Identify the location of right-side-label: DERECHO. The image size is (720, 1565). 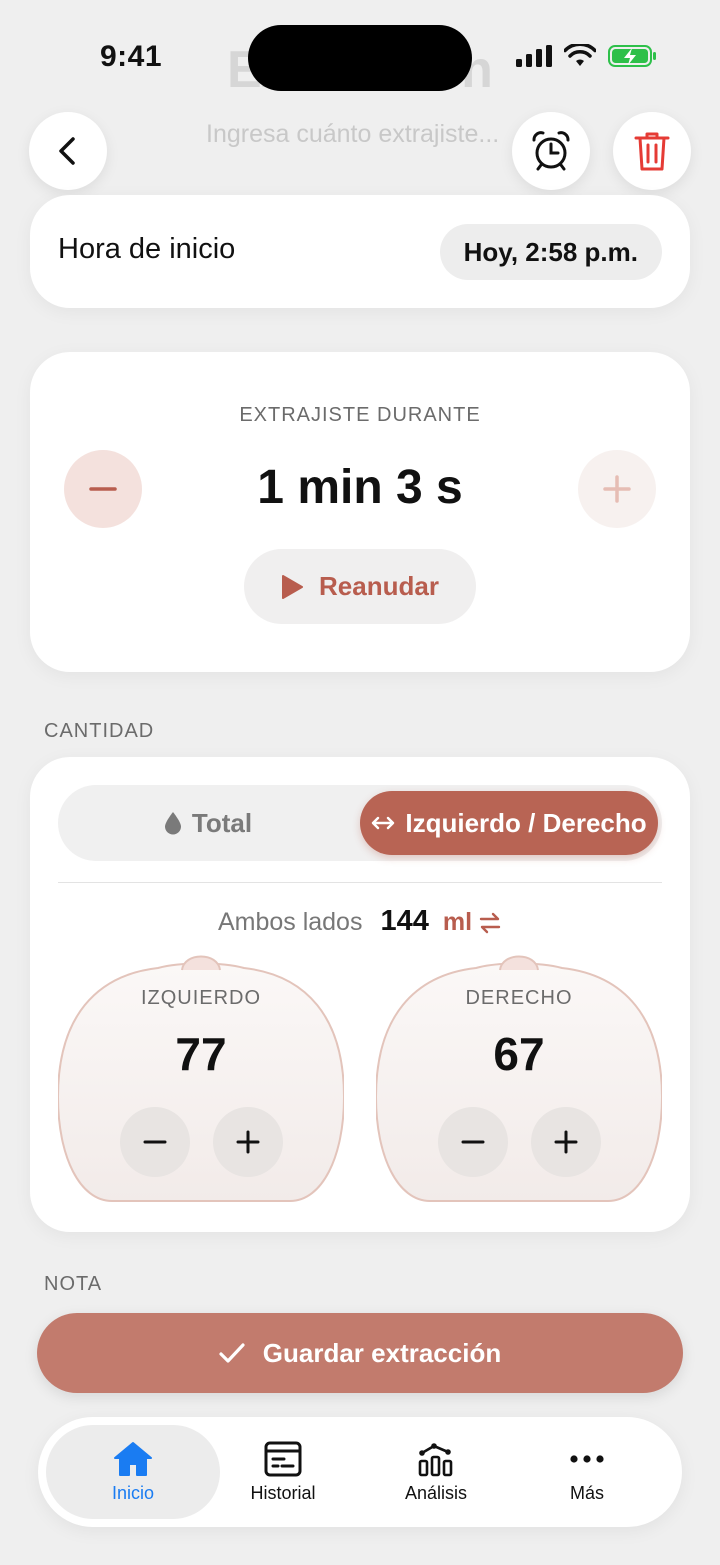
(519, 998).